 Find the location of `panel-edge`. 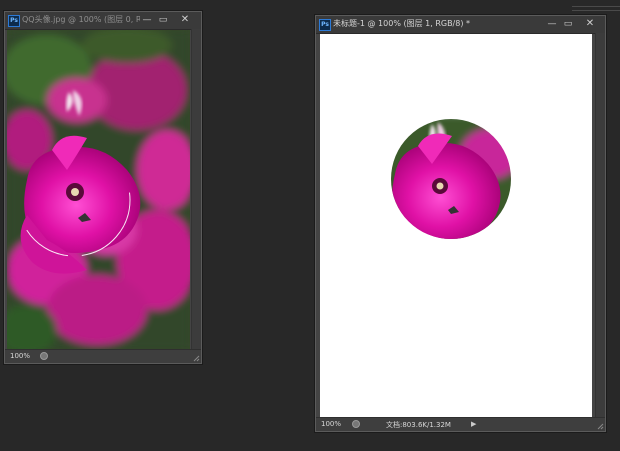

panel-edge is located at coordinates (596, 3).